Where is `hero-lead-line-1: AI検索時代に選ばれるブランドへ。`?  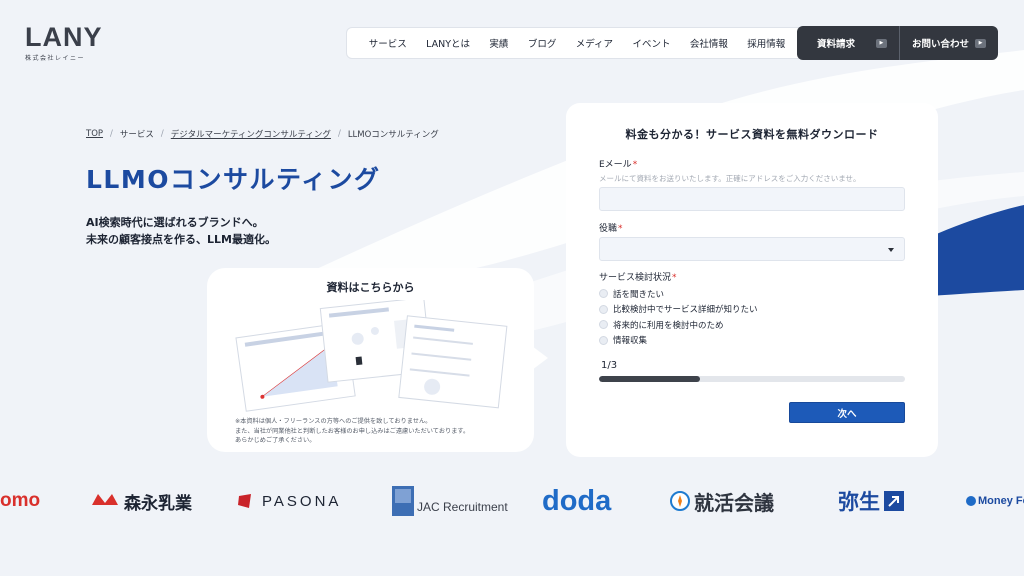
hero-lead-line-1: AI検索時代に選ばれるブランドへ。 is located at coordinates (175, 222).